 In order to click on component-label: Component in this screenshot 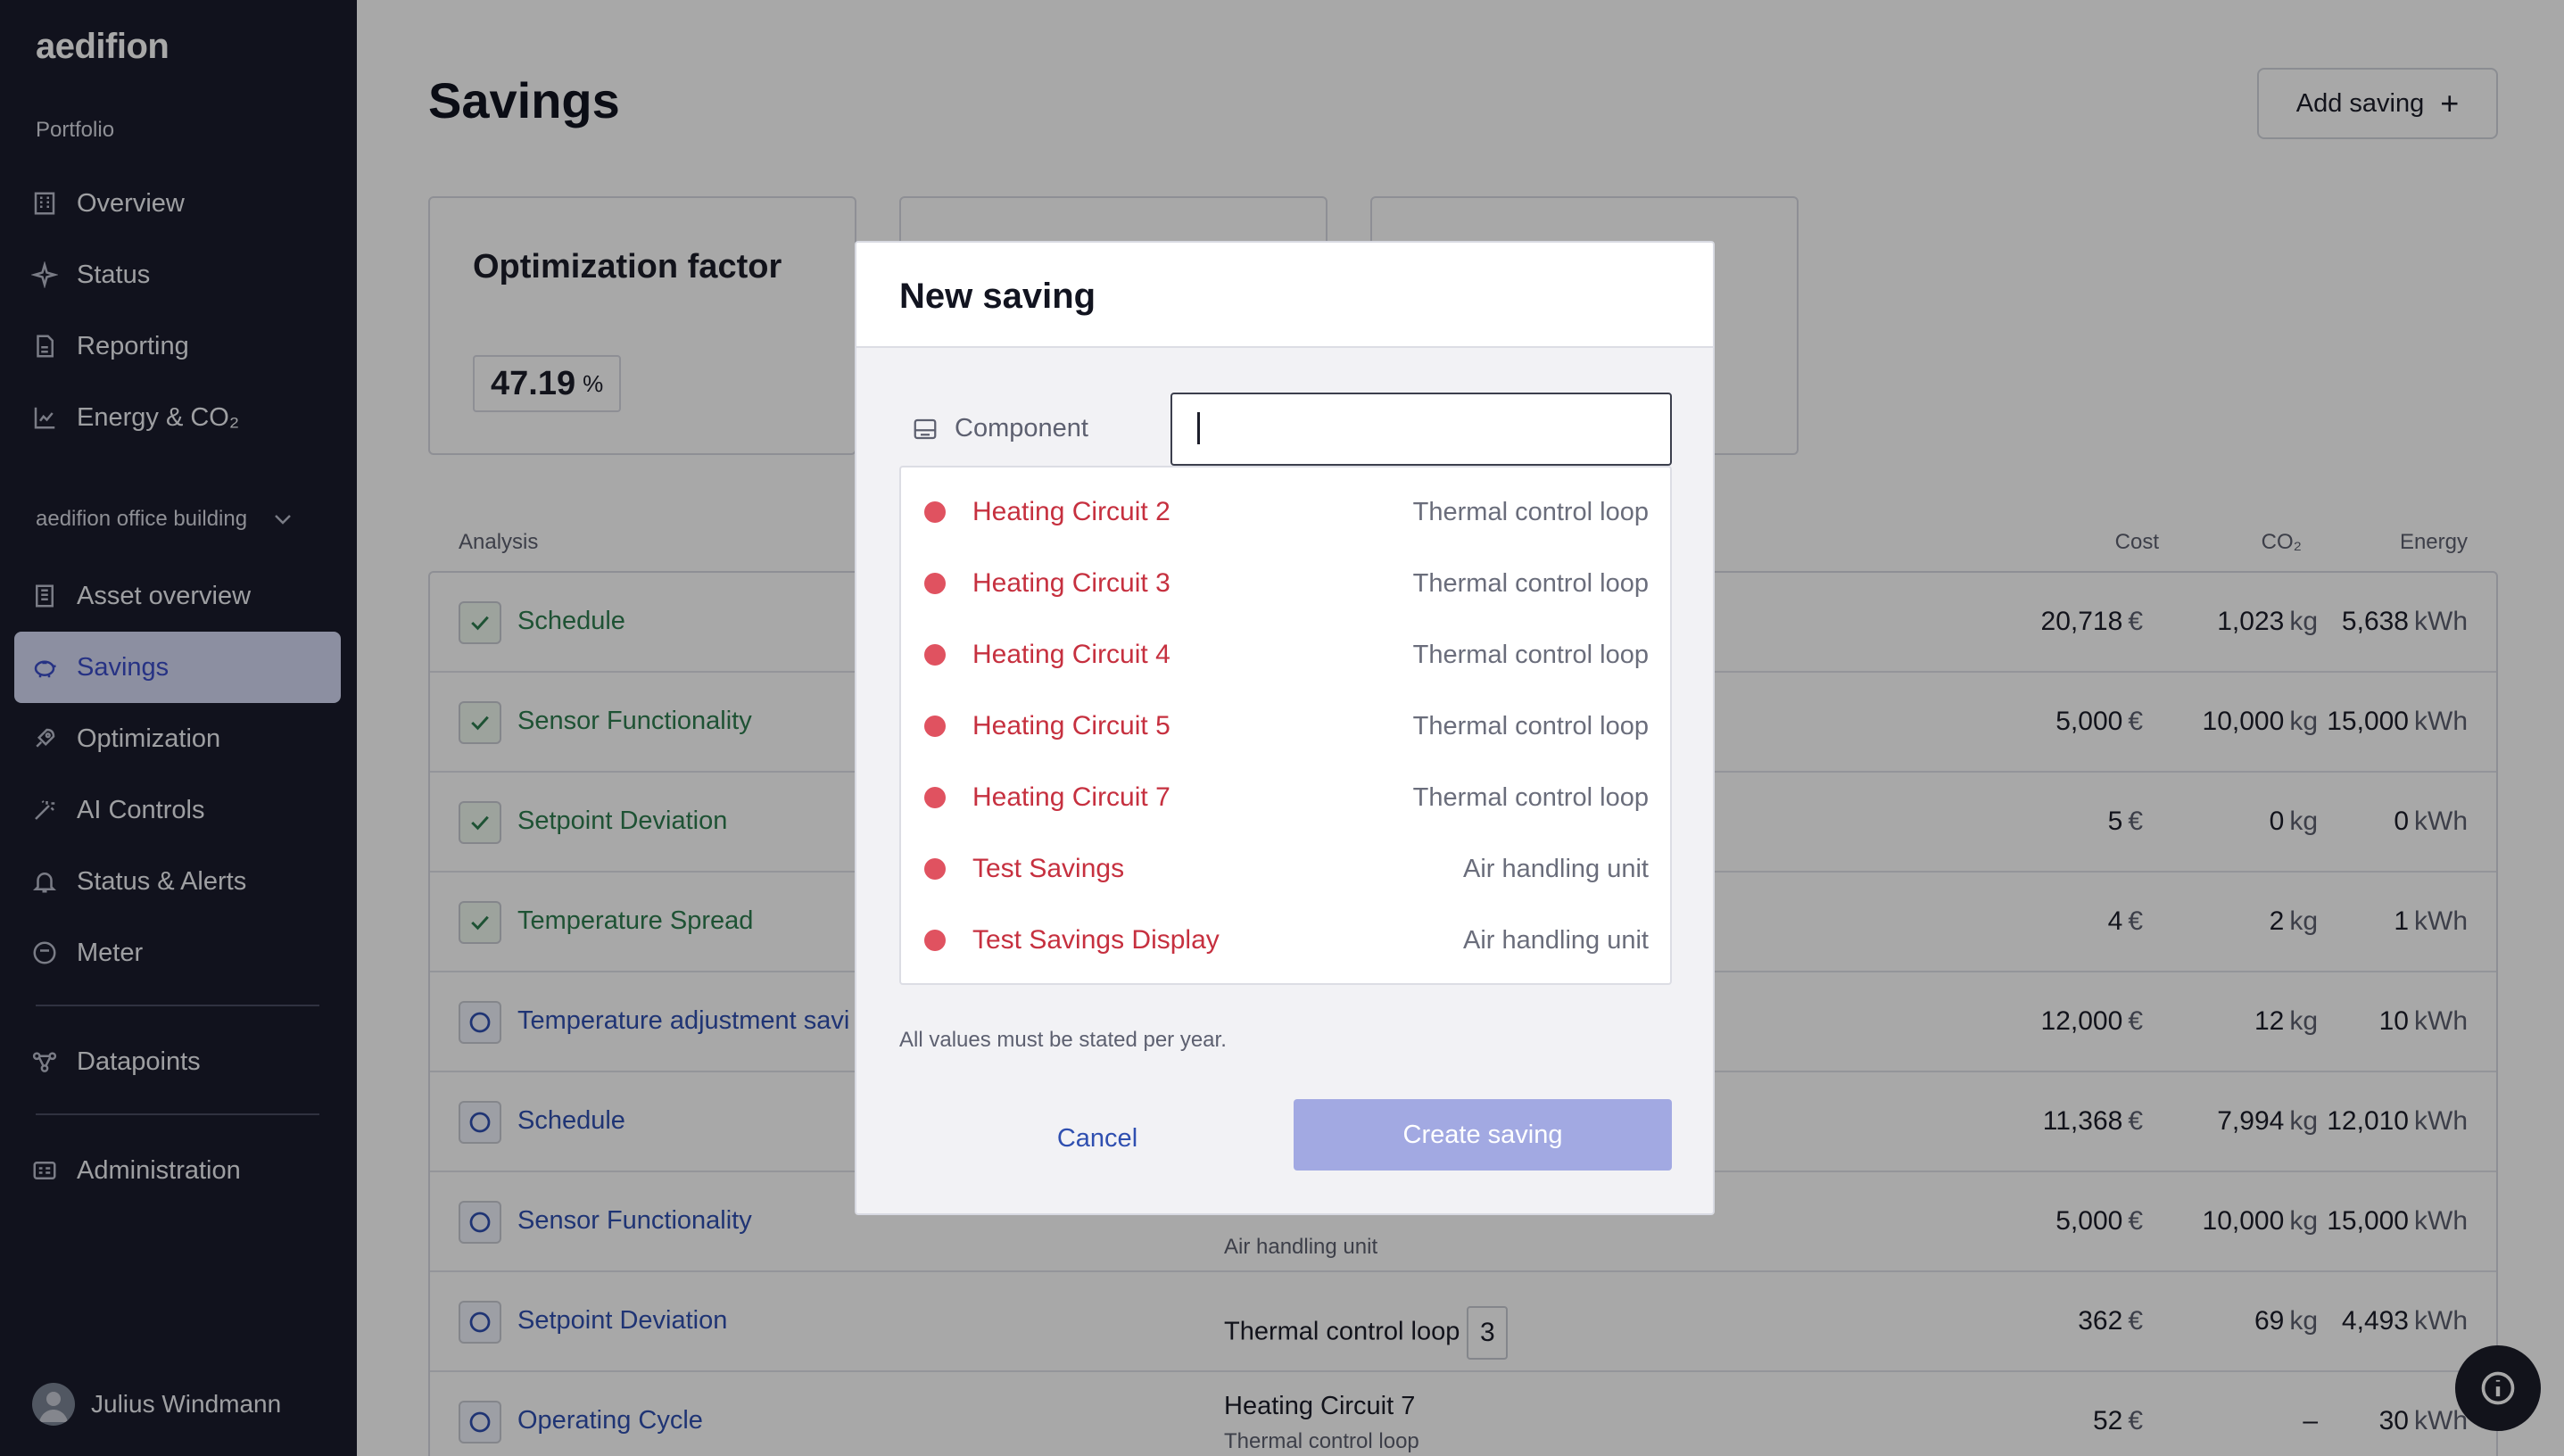, I will do `click(1000, 428)`.